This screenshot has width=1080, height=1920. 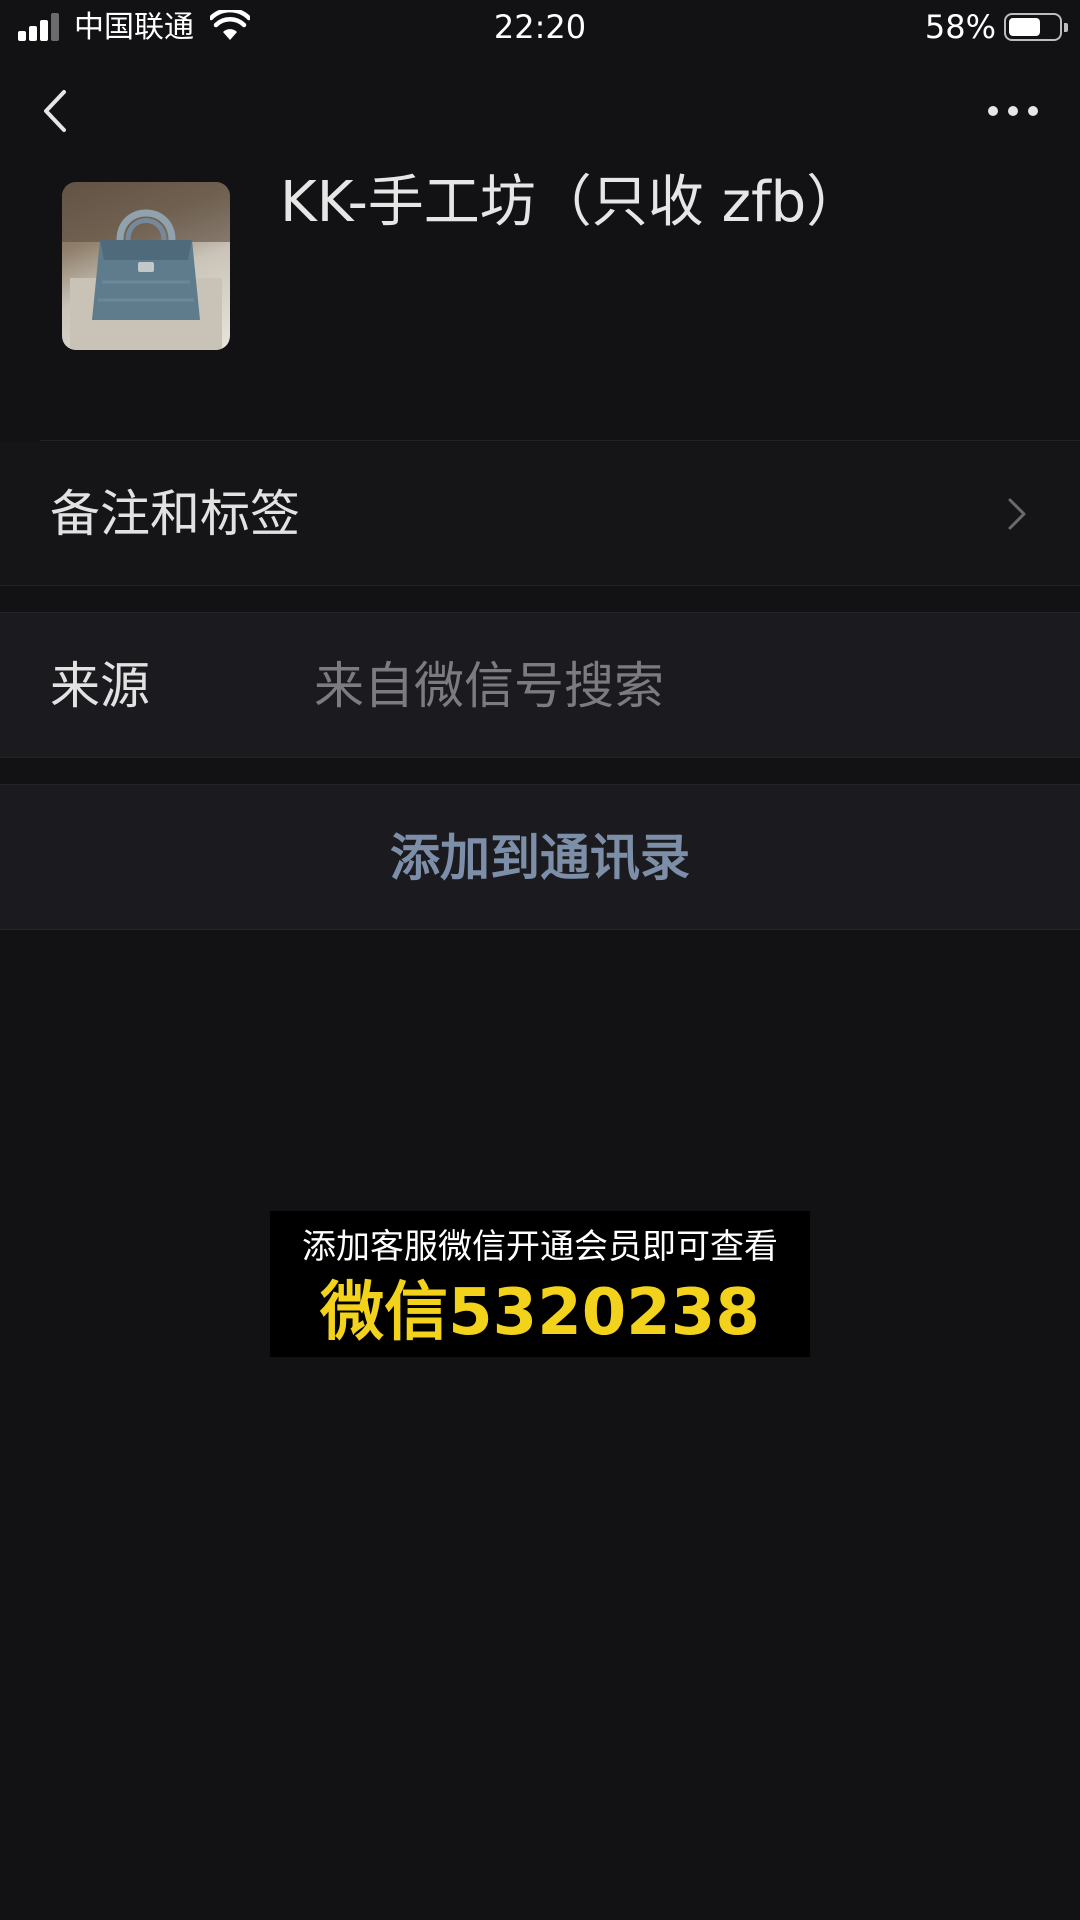 I want to click on promo-overlay: 添加客服微信开通会员即可查看 微信5320238, so click(x=540, y=1284).